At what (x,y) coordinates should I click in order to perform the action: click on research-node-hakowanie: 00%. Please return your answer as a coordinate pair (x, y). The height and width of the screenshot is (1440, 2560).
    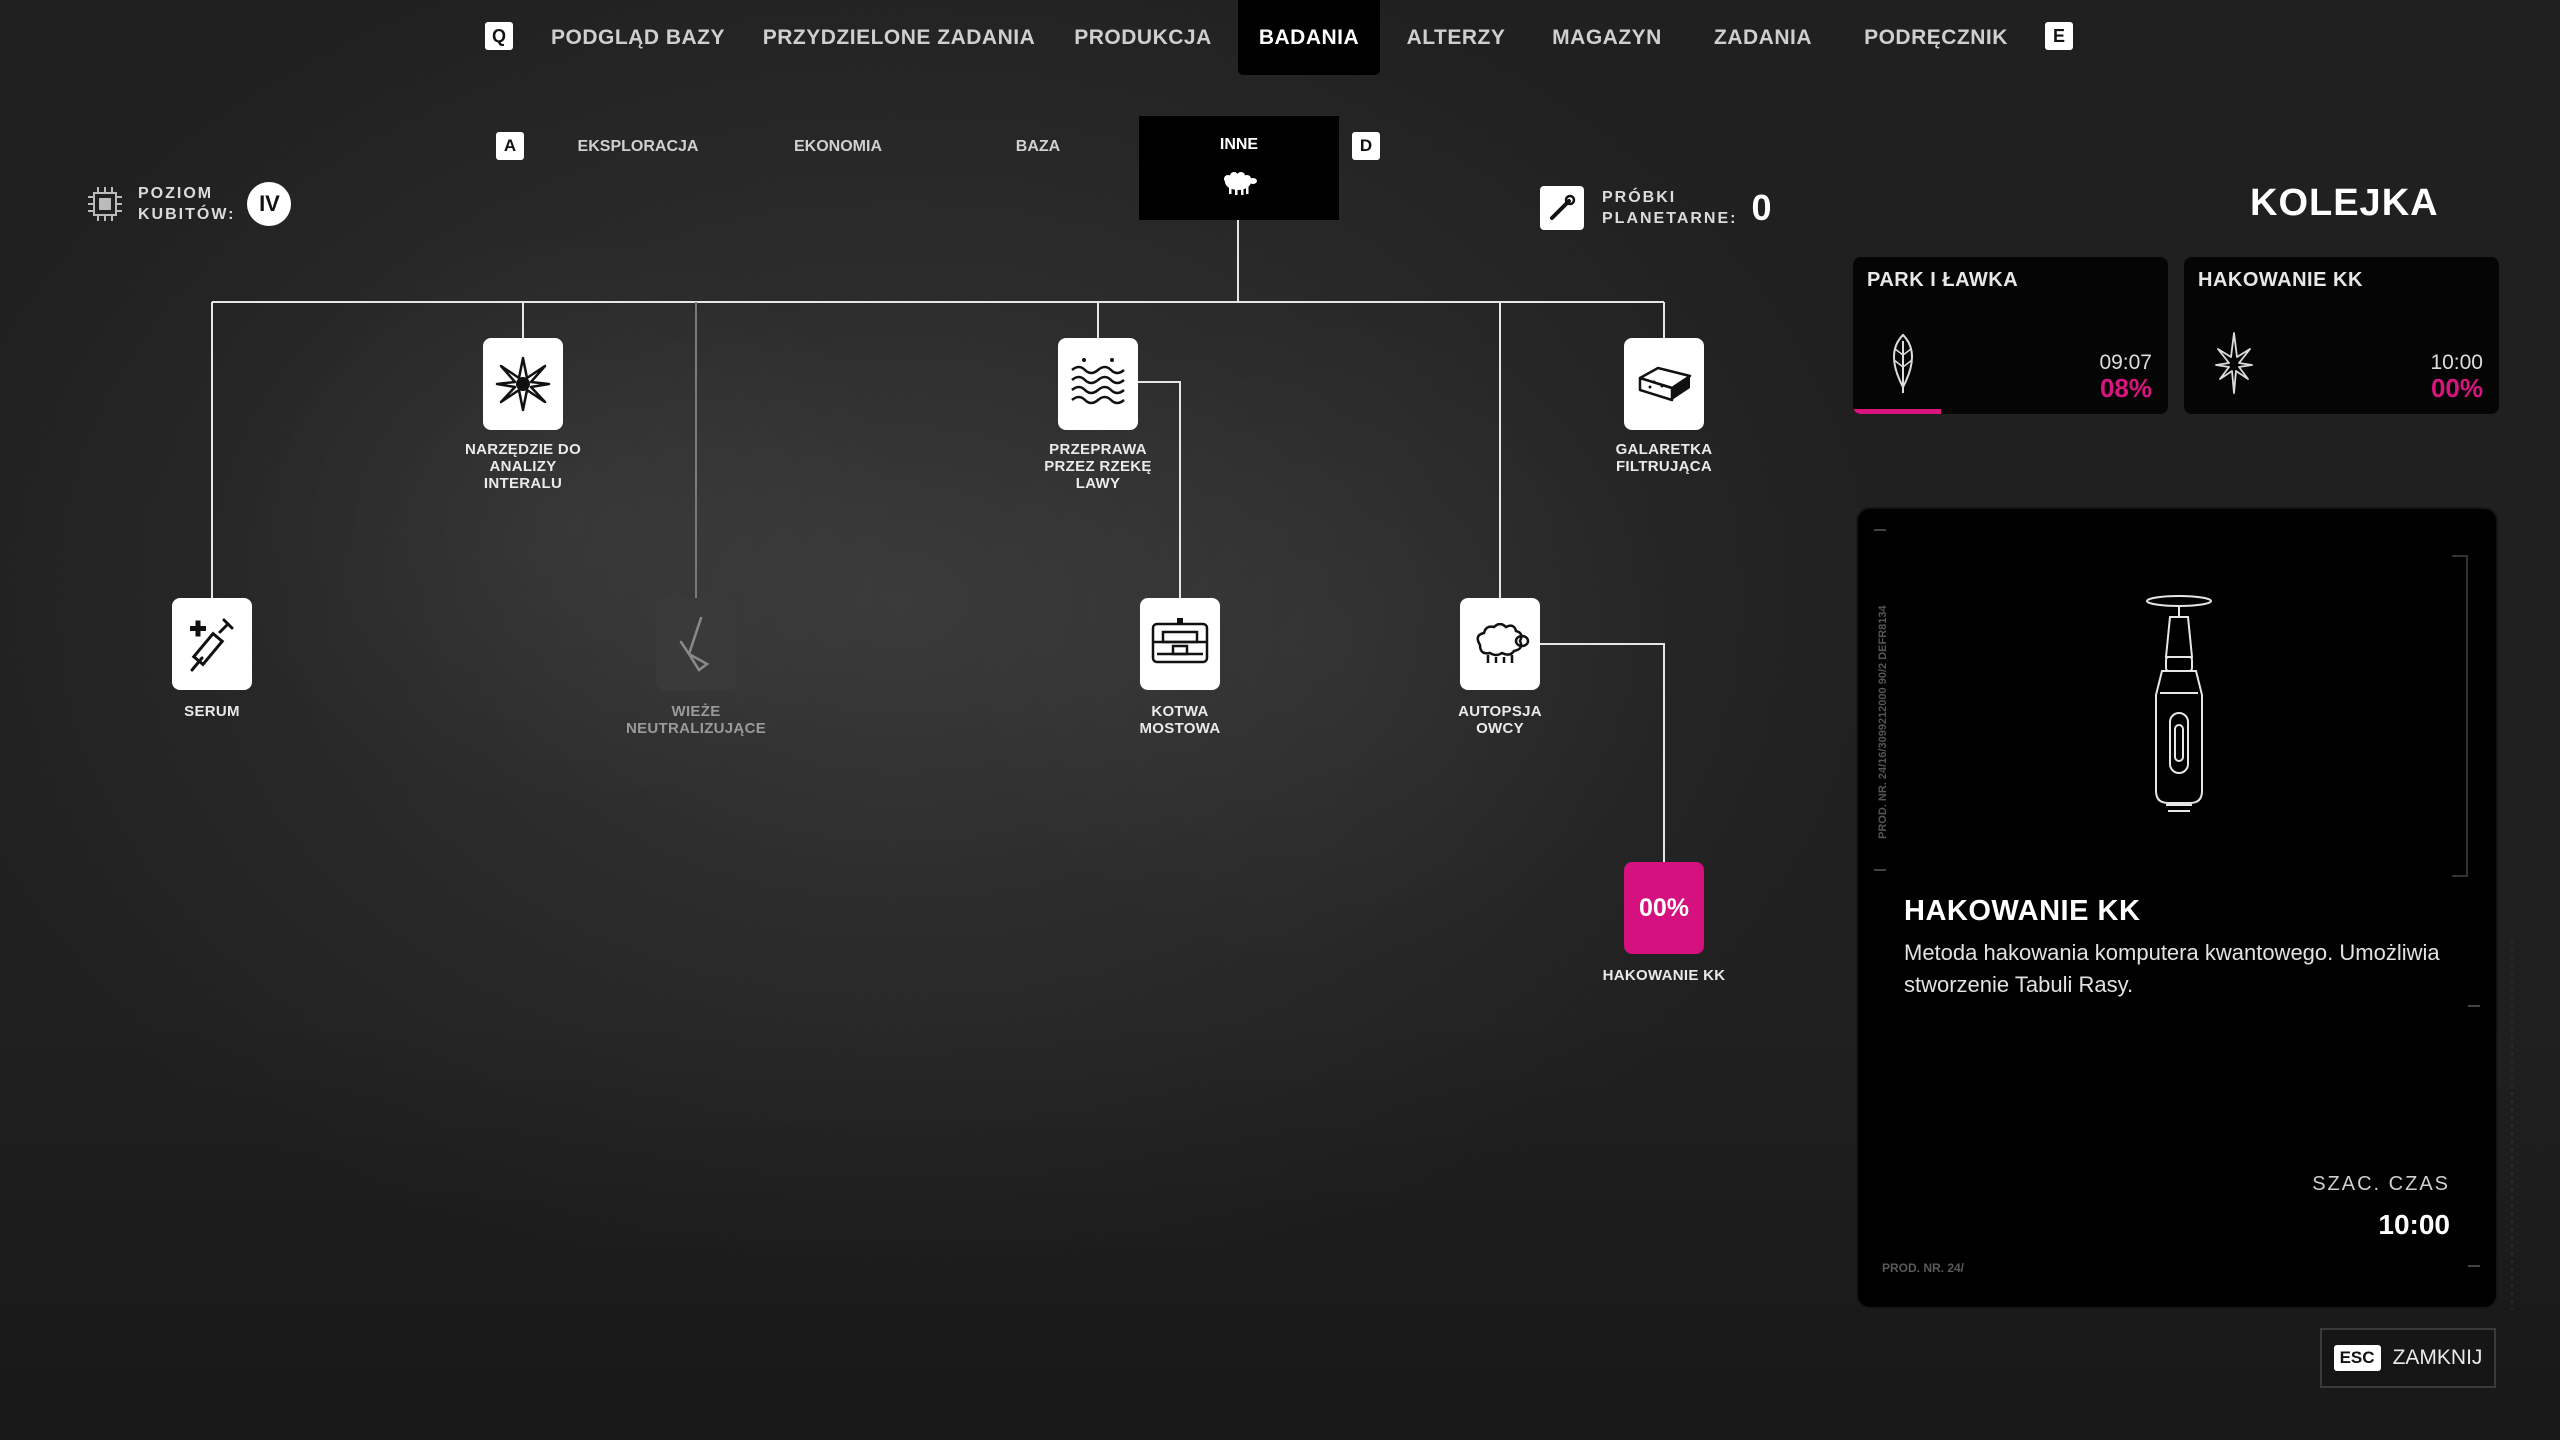
    Looking at the image, I should click on (1664, 908).